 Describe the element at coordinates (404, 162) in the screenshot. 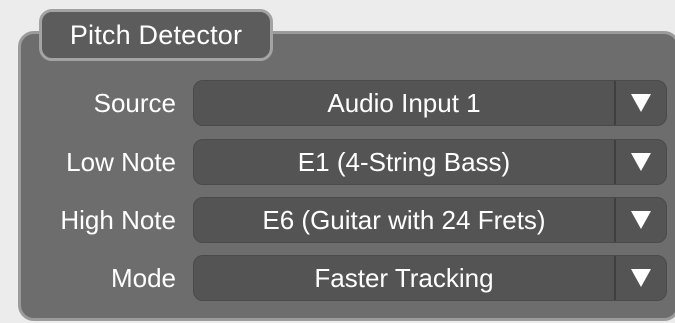

I see `low-note-value: E1 (4-String Bass)` at that location.